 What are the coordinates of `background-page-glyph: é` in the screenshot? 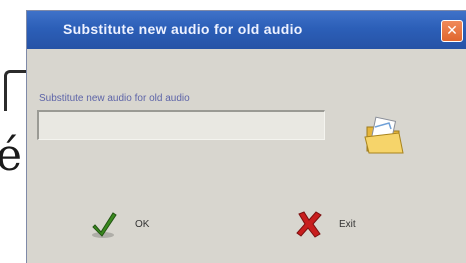 It's located at (11, 155).